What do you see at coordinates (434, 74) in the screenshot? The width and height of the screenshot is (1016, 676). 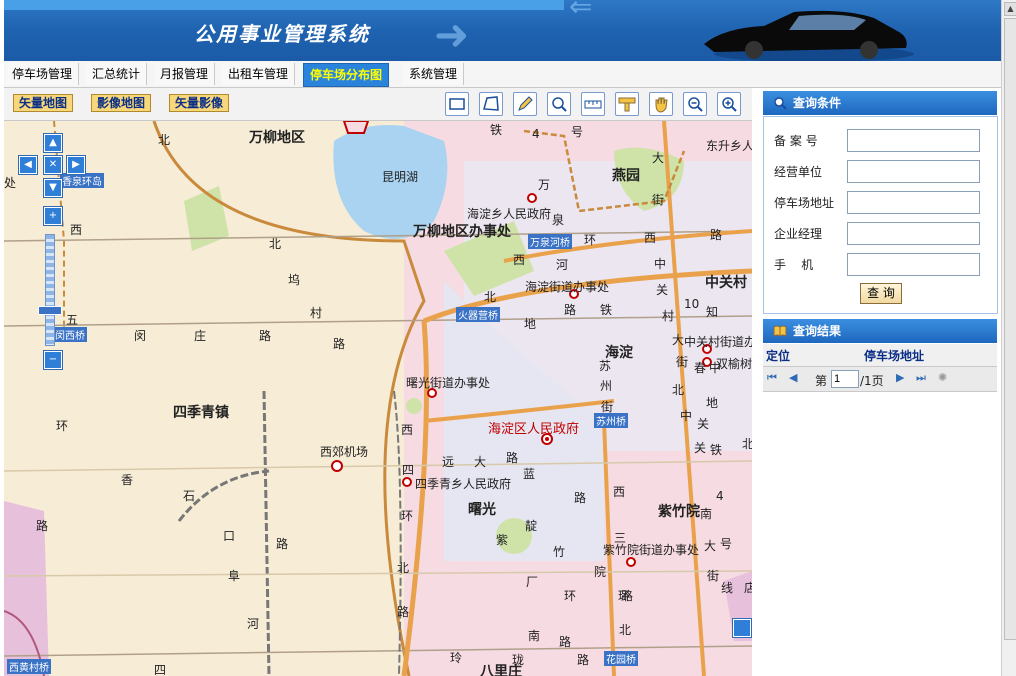 I see `tab-system-manage: 系统管理` at bounding box center [434, 74].